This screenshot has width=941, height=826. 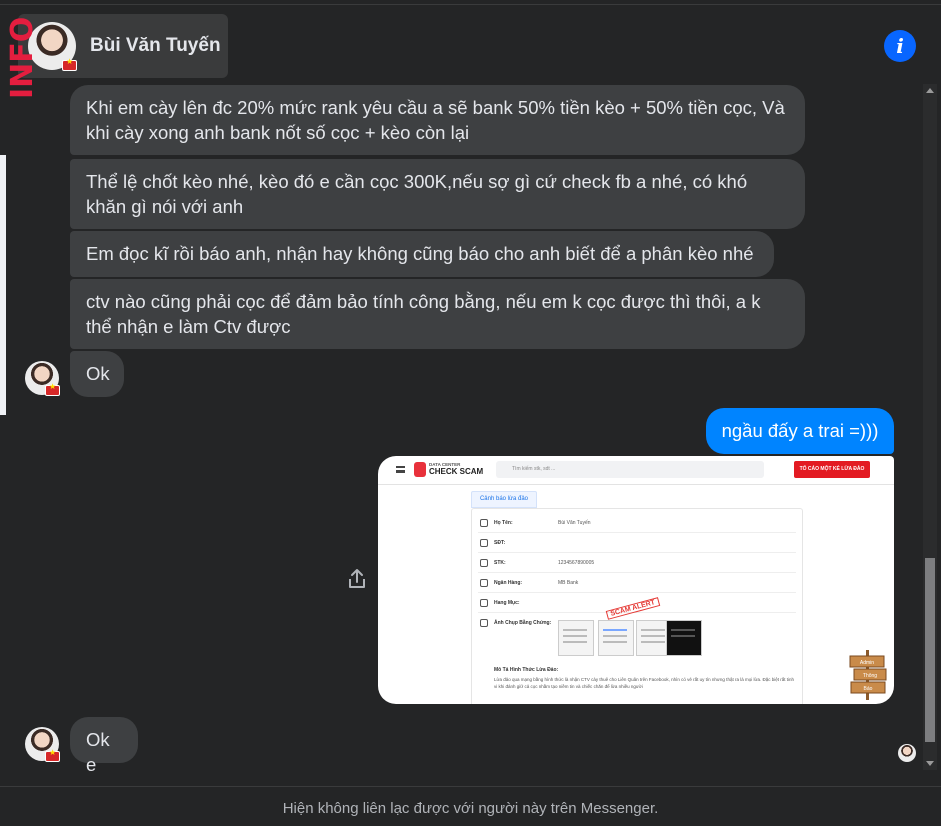 What do you see at coordinates (907, 753) in the screenshot?
I see `seen-indicator-avatar` at bounding box center [907, 753].